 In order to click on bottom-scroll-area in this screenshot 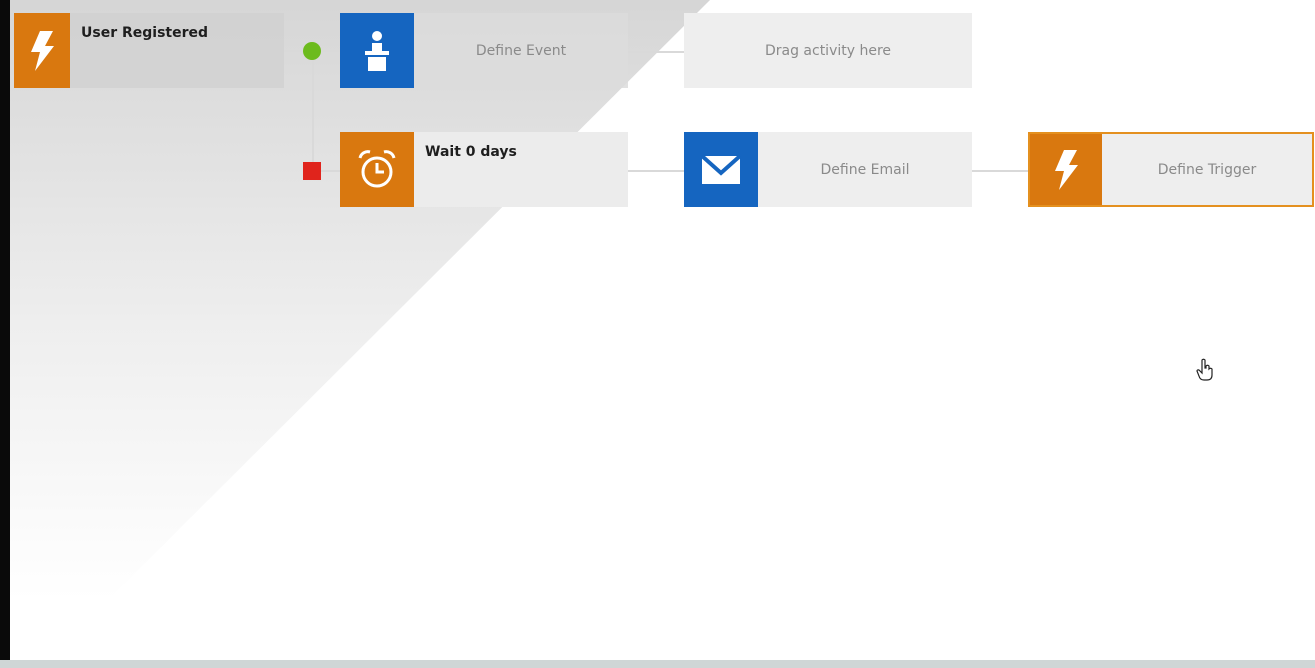, I will do `click(657, 664)`.